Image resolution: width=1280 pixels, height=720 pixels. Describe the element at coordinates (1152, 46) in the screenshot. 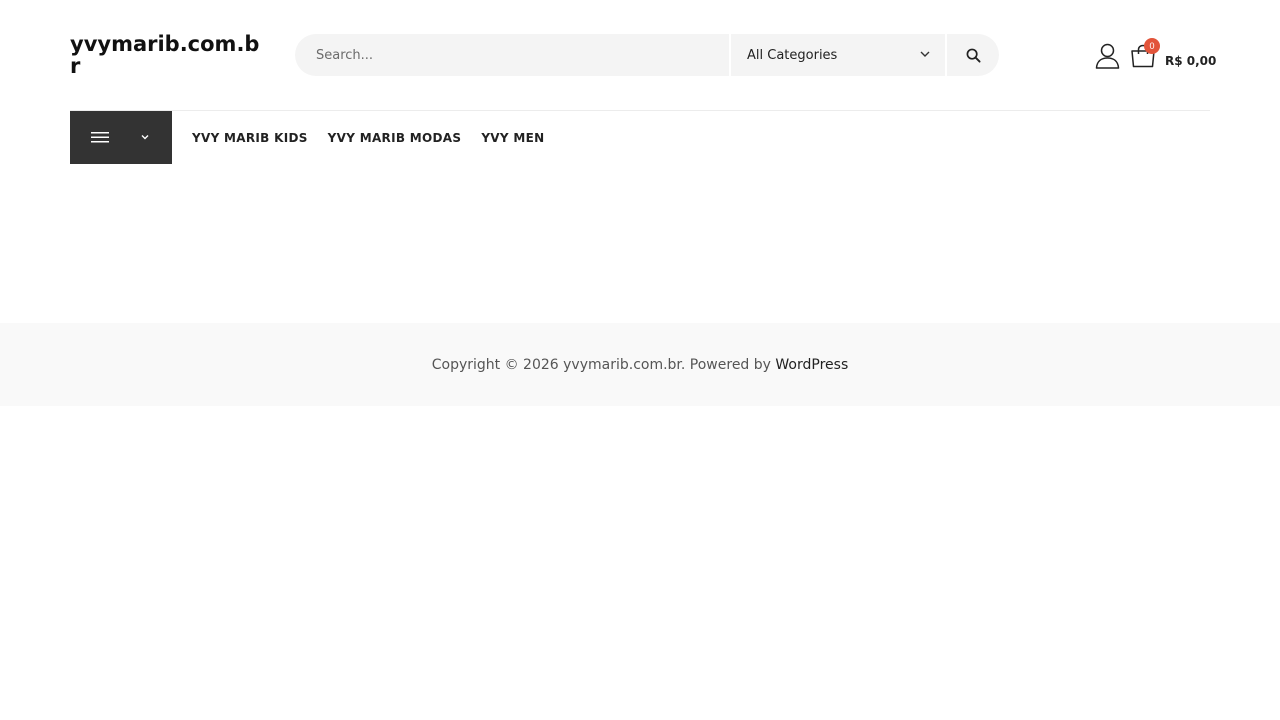

I see `cart-count-badge: 0` at that location.